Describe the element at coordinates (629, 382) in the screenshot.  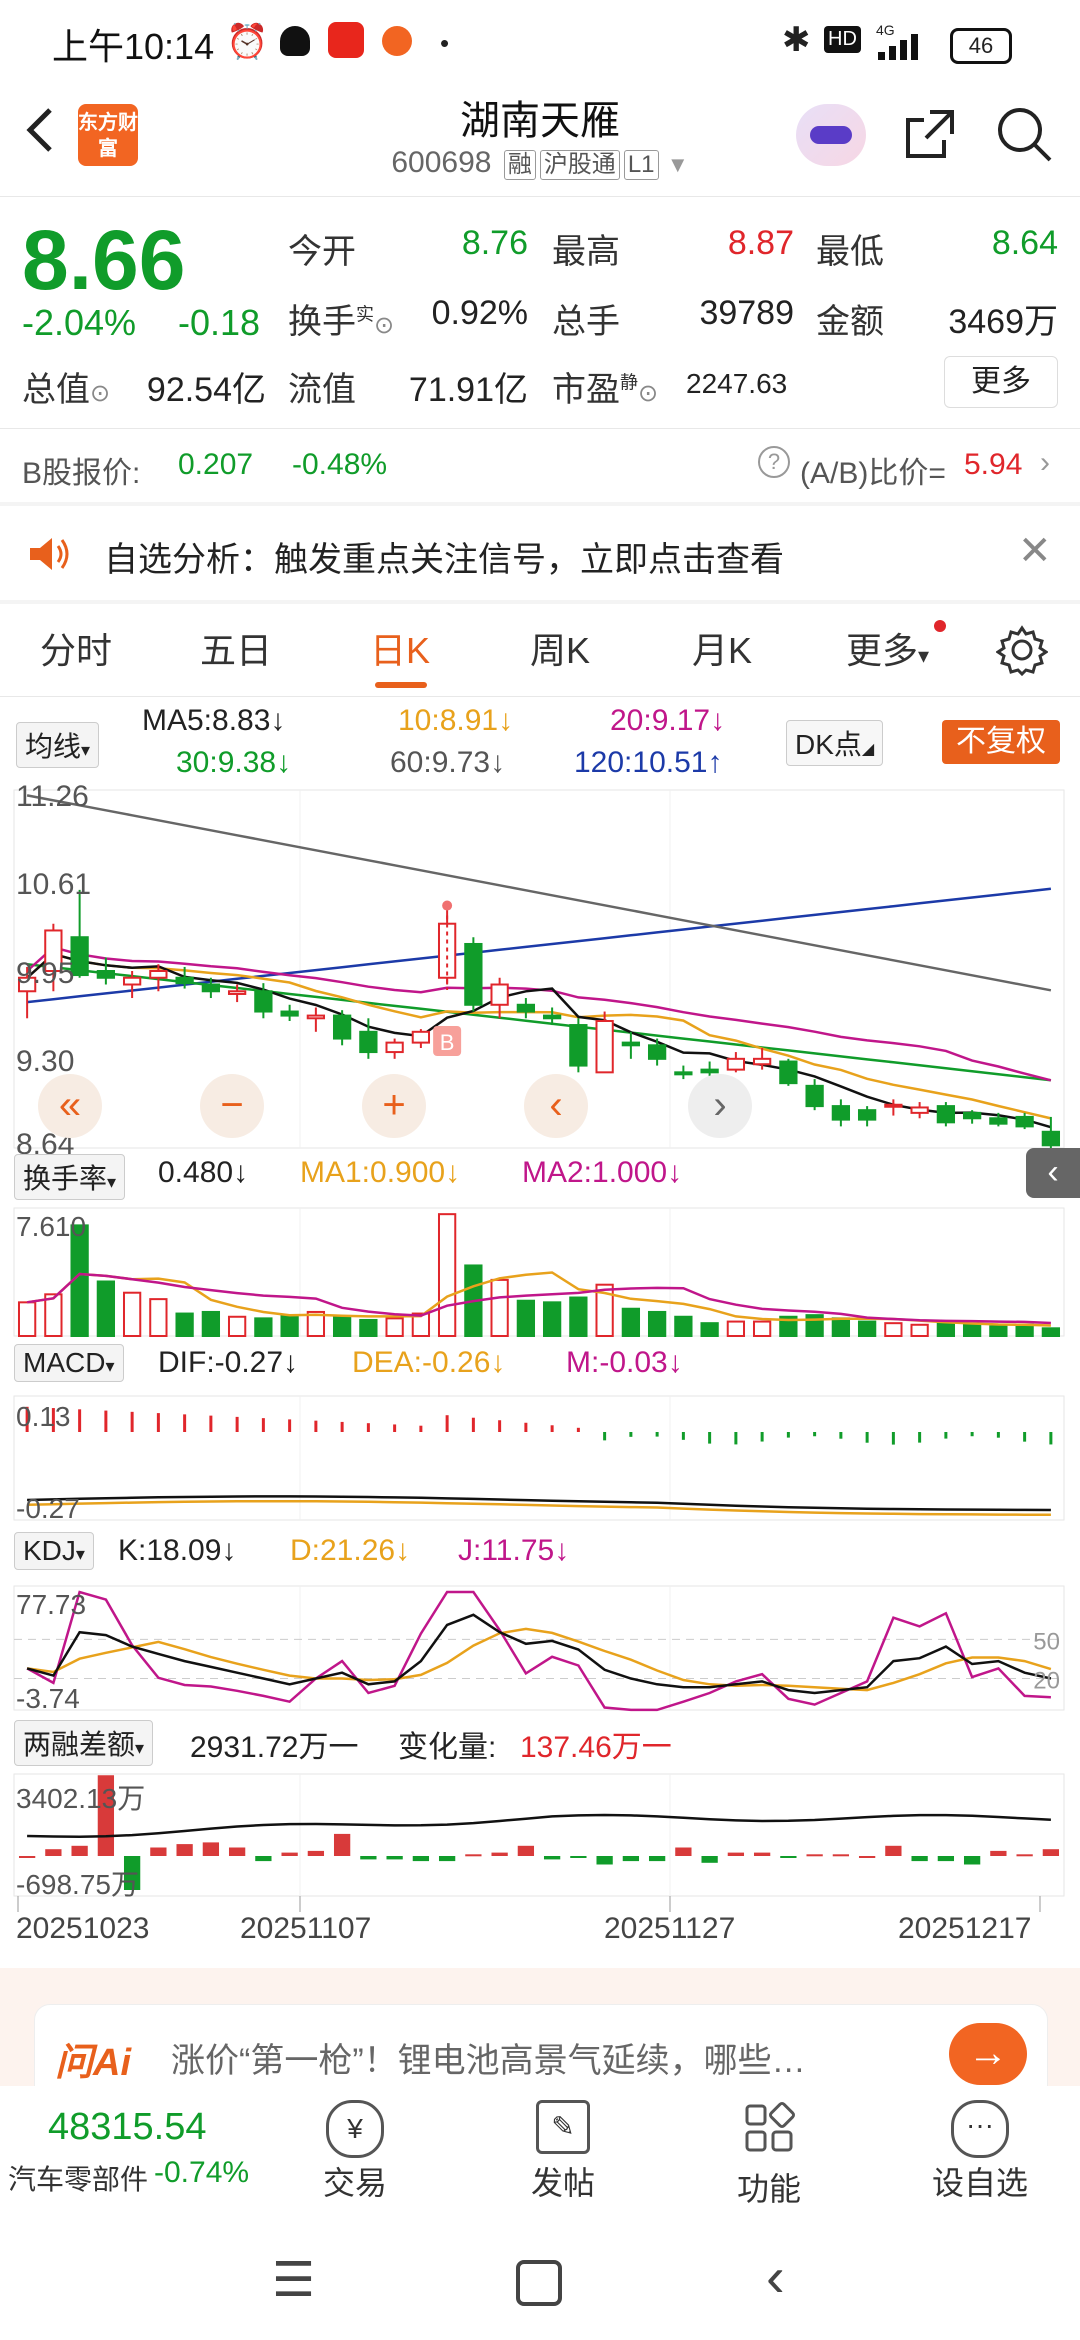
I see `pe-sup: 静` at that location.